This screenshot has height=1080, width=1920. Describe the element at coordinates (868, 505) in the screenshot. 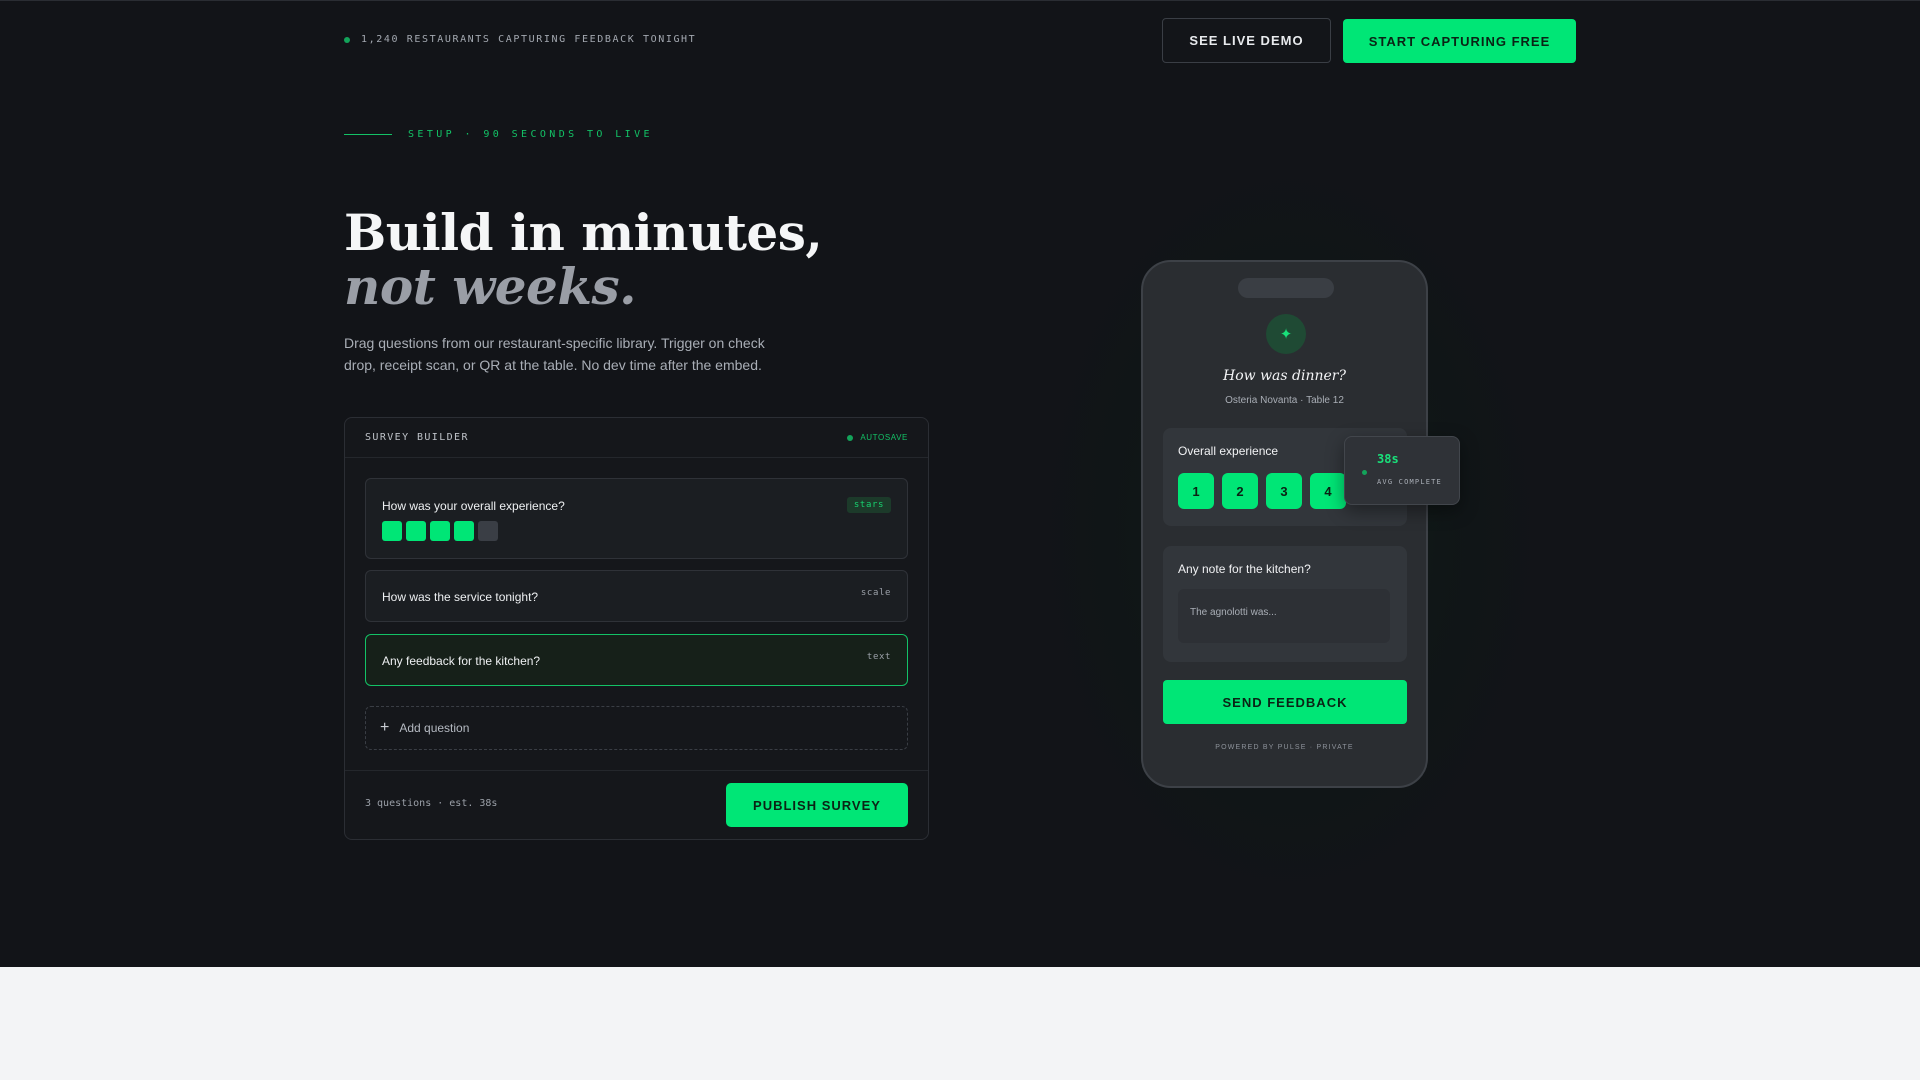

I see `question-type-badge: stars` at that location.